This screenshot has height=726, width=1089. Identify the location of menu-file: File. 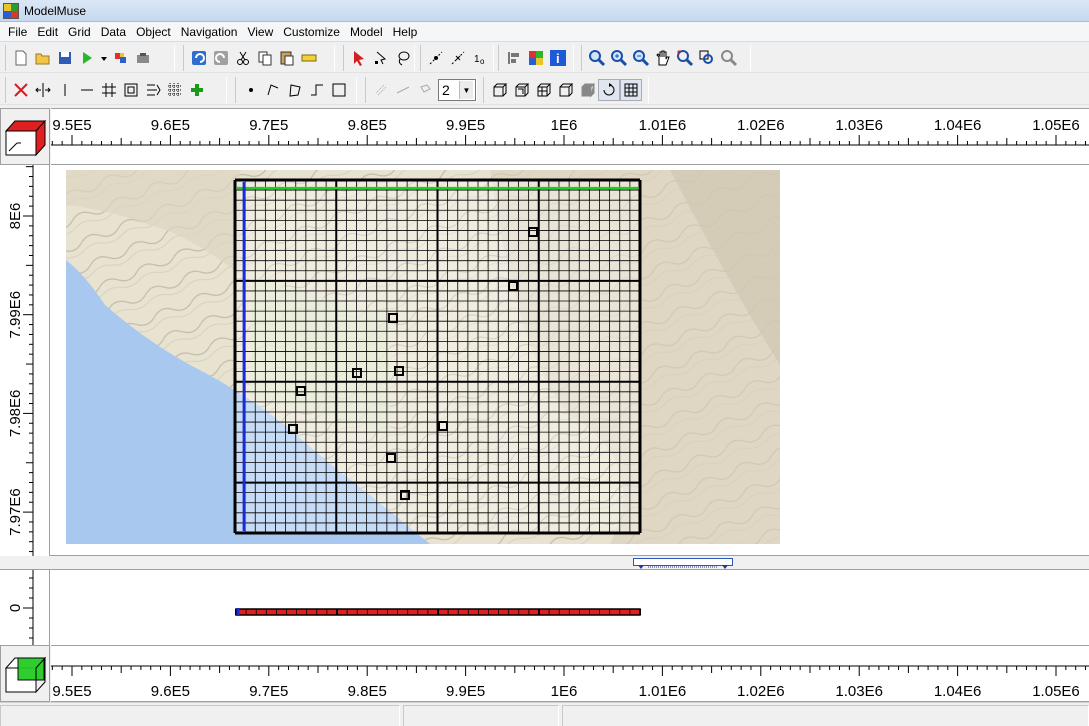
(17, 32).